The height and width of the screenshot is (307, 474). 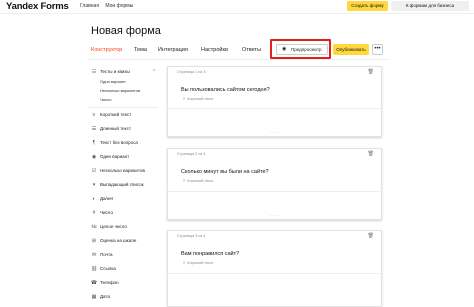 I want to click on text-icon: ¶, so click(x=94, y=143).